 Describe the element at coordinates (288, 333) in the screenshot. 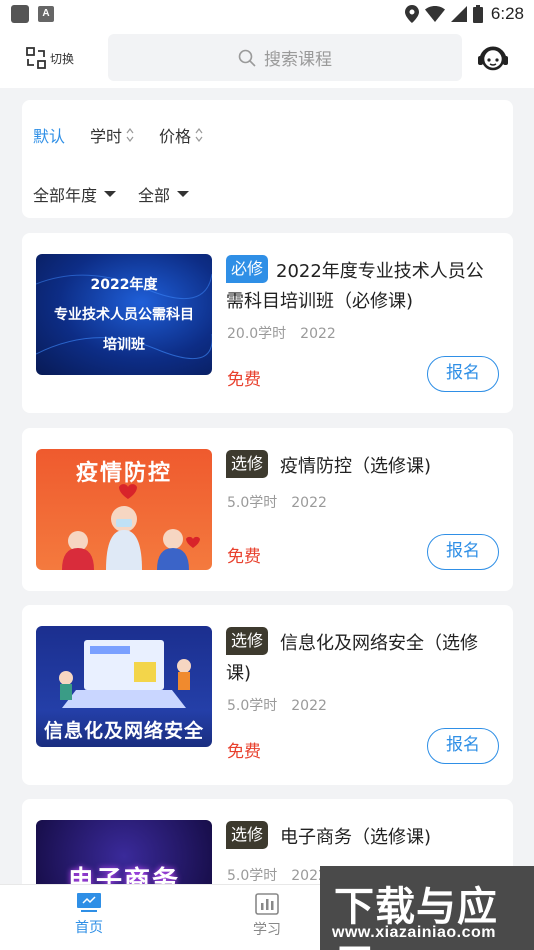

I see `course-meta: 20.0学时 2022` at that location.